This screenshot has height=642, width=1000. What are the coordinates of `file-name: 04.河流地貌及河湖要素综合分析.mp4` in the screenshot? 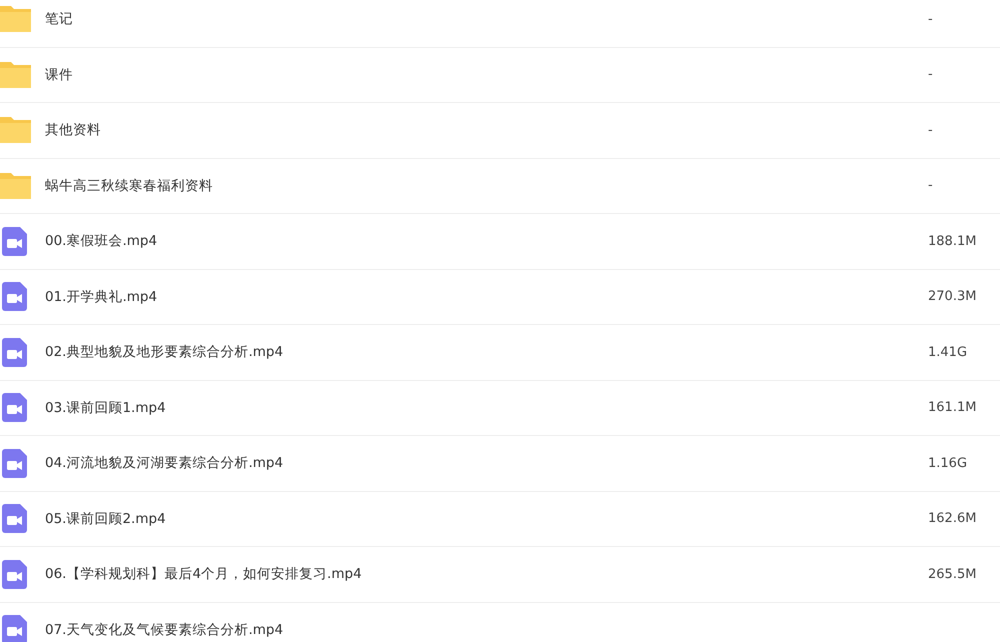 It's located at (486, 463).